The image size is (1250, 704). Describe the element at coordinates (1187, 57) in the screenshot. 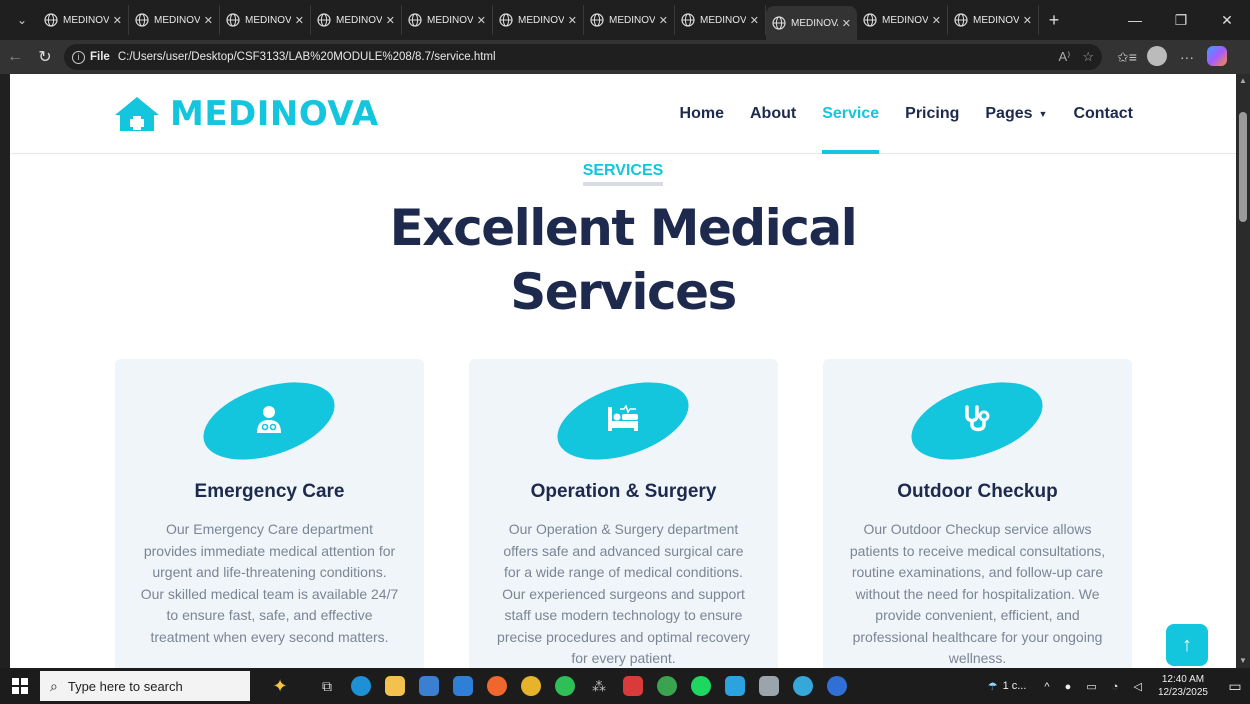

I see `more-menu-icon: ···` at that location.